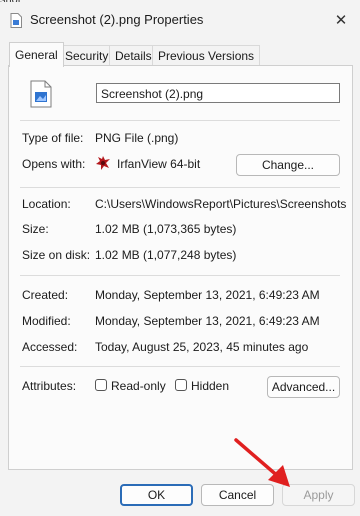 The height and width of the screenshot is (516, 360). I want to click on tab-general: General, so click(36, 54).